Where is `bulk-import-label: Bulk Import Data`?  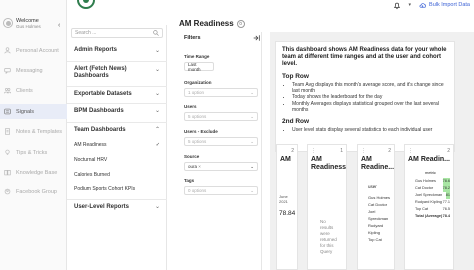
bulk-import-label: Bulk Import Data is located at coordinates (449, 5).